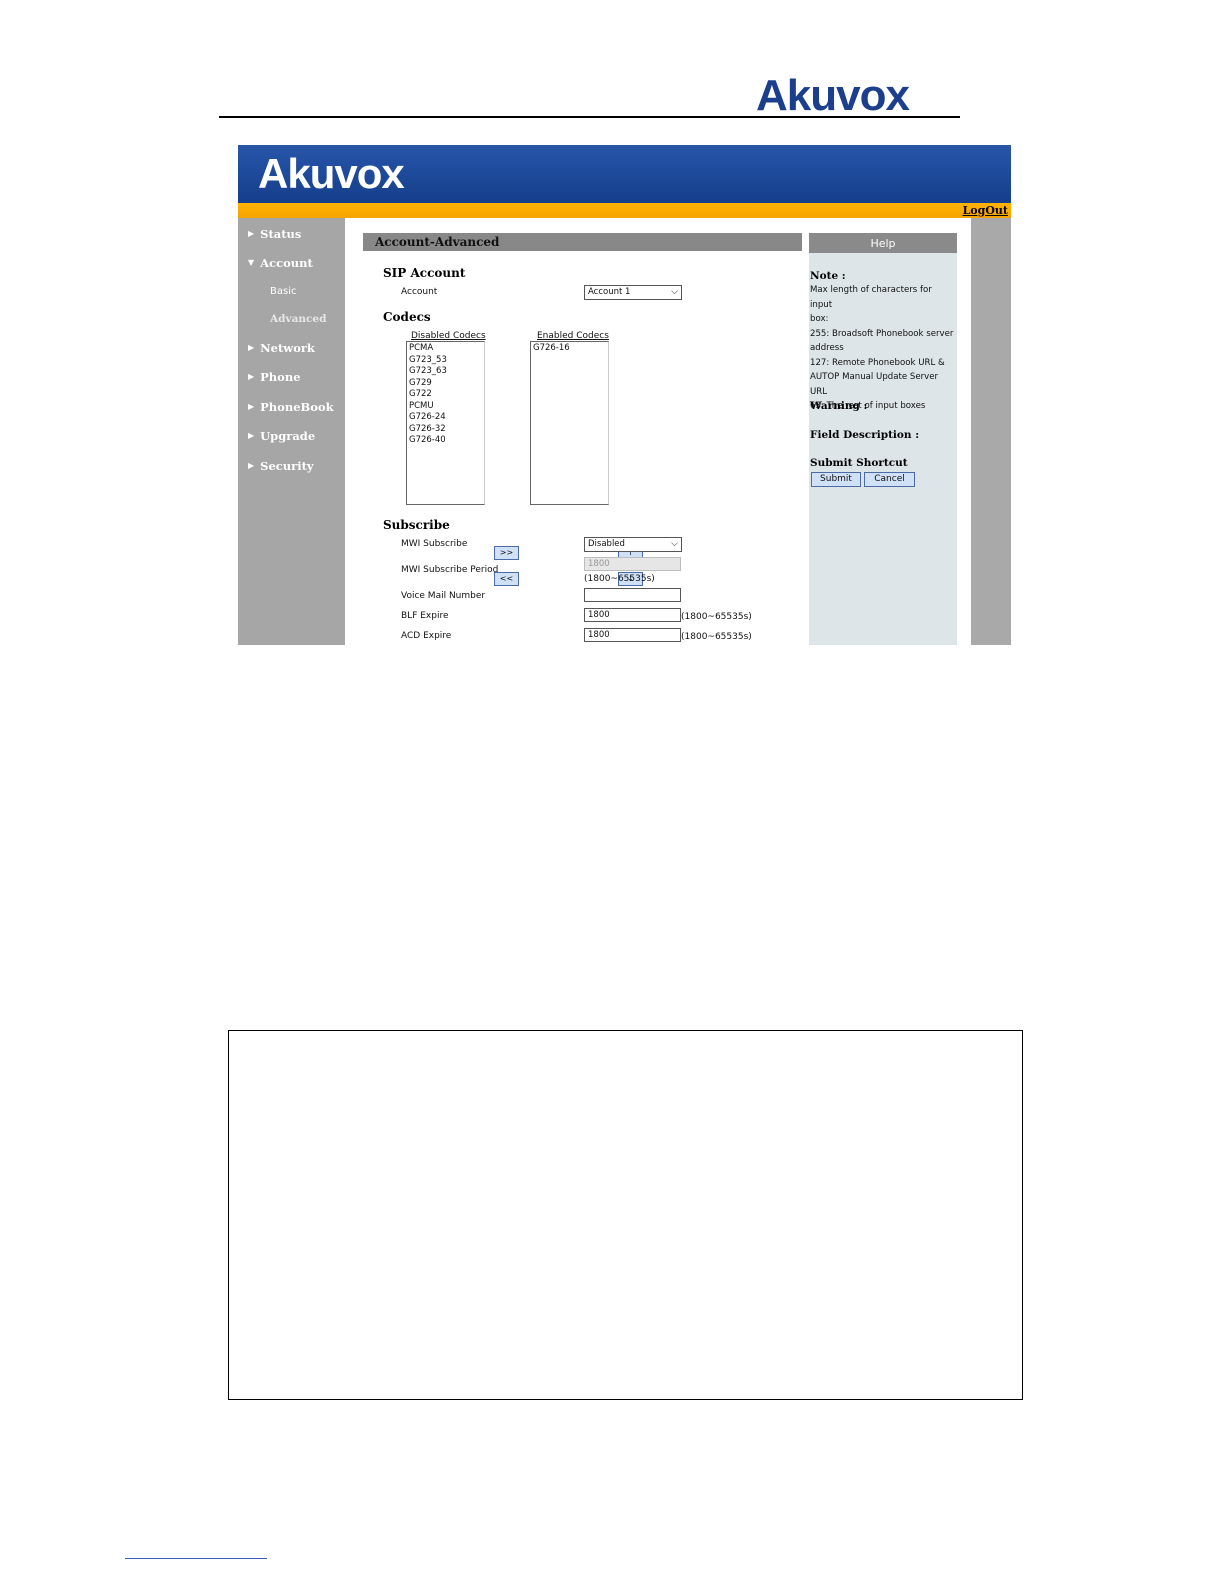 The height and width of the screenshot is (1584, 1224). What do you see at coordinates (287, 466) in the screenshot?
I see `sidebar-item-label: Security` at bounding box center [287, 466].